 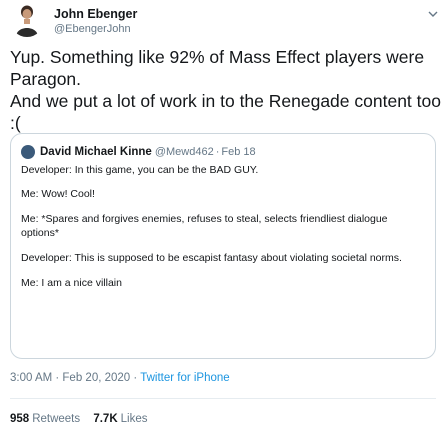 I want to click on retweets-stat: 958 Retweets, so click(x=45, y=419).